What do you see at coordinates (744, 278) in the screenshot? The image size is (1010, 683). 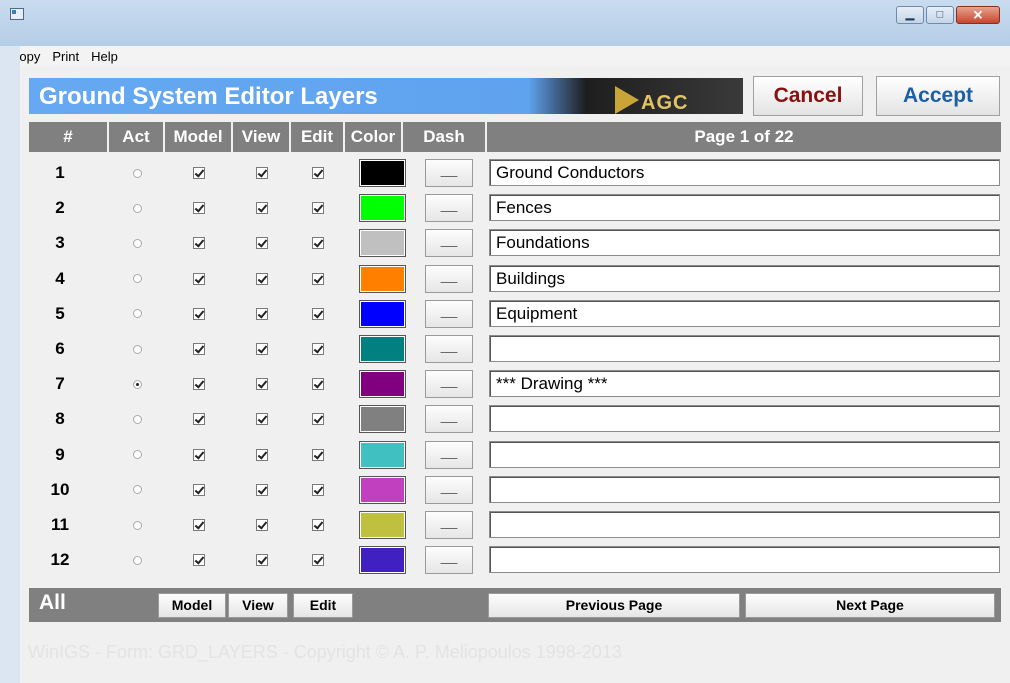 I see `layer-name-field: Buildings` at bounding box center [744, 278].